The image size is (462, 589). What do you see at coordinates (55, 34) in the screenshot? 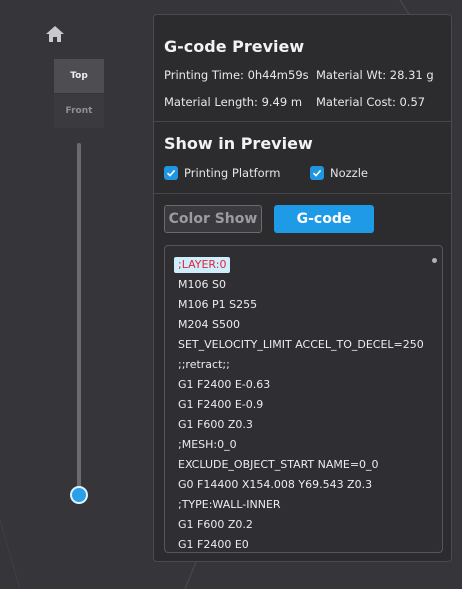
I see `home-icon` at bounding box center [55, 34].